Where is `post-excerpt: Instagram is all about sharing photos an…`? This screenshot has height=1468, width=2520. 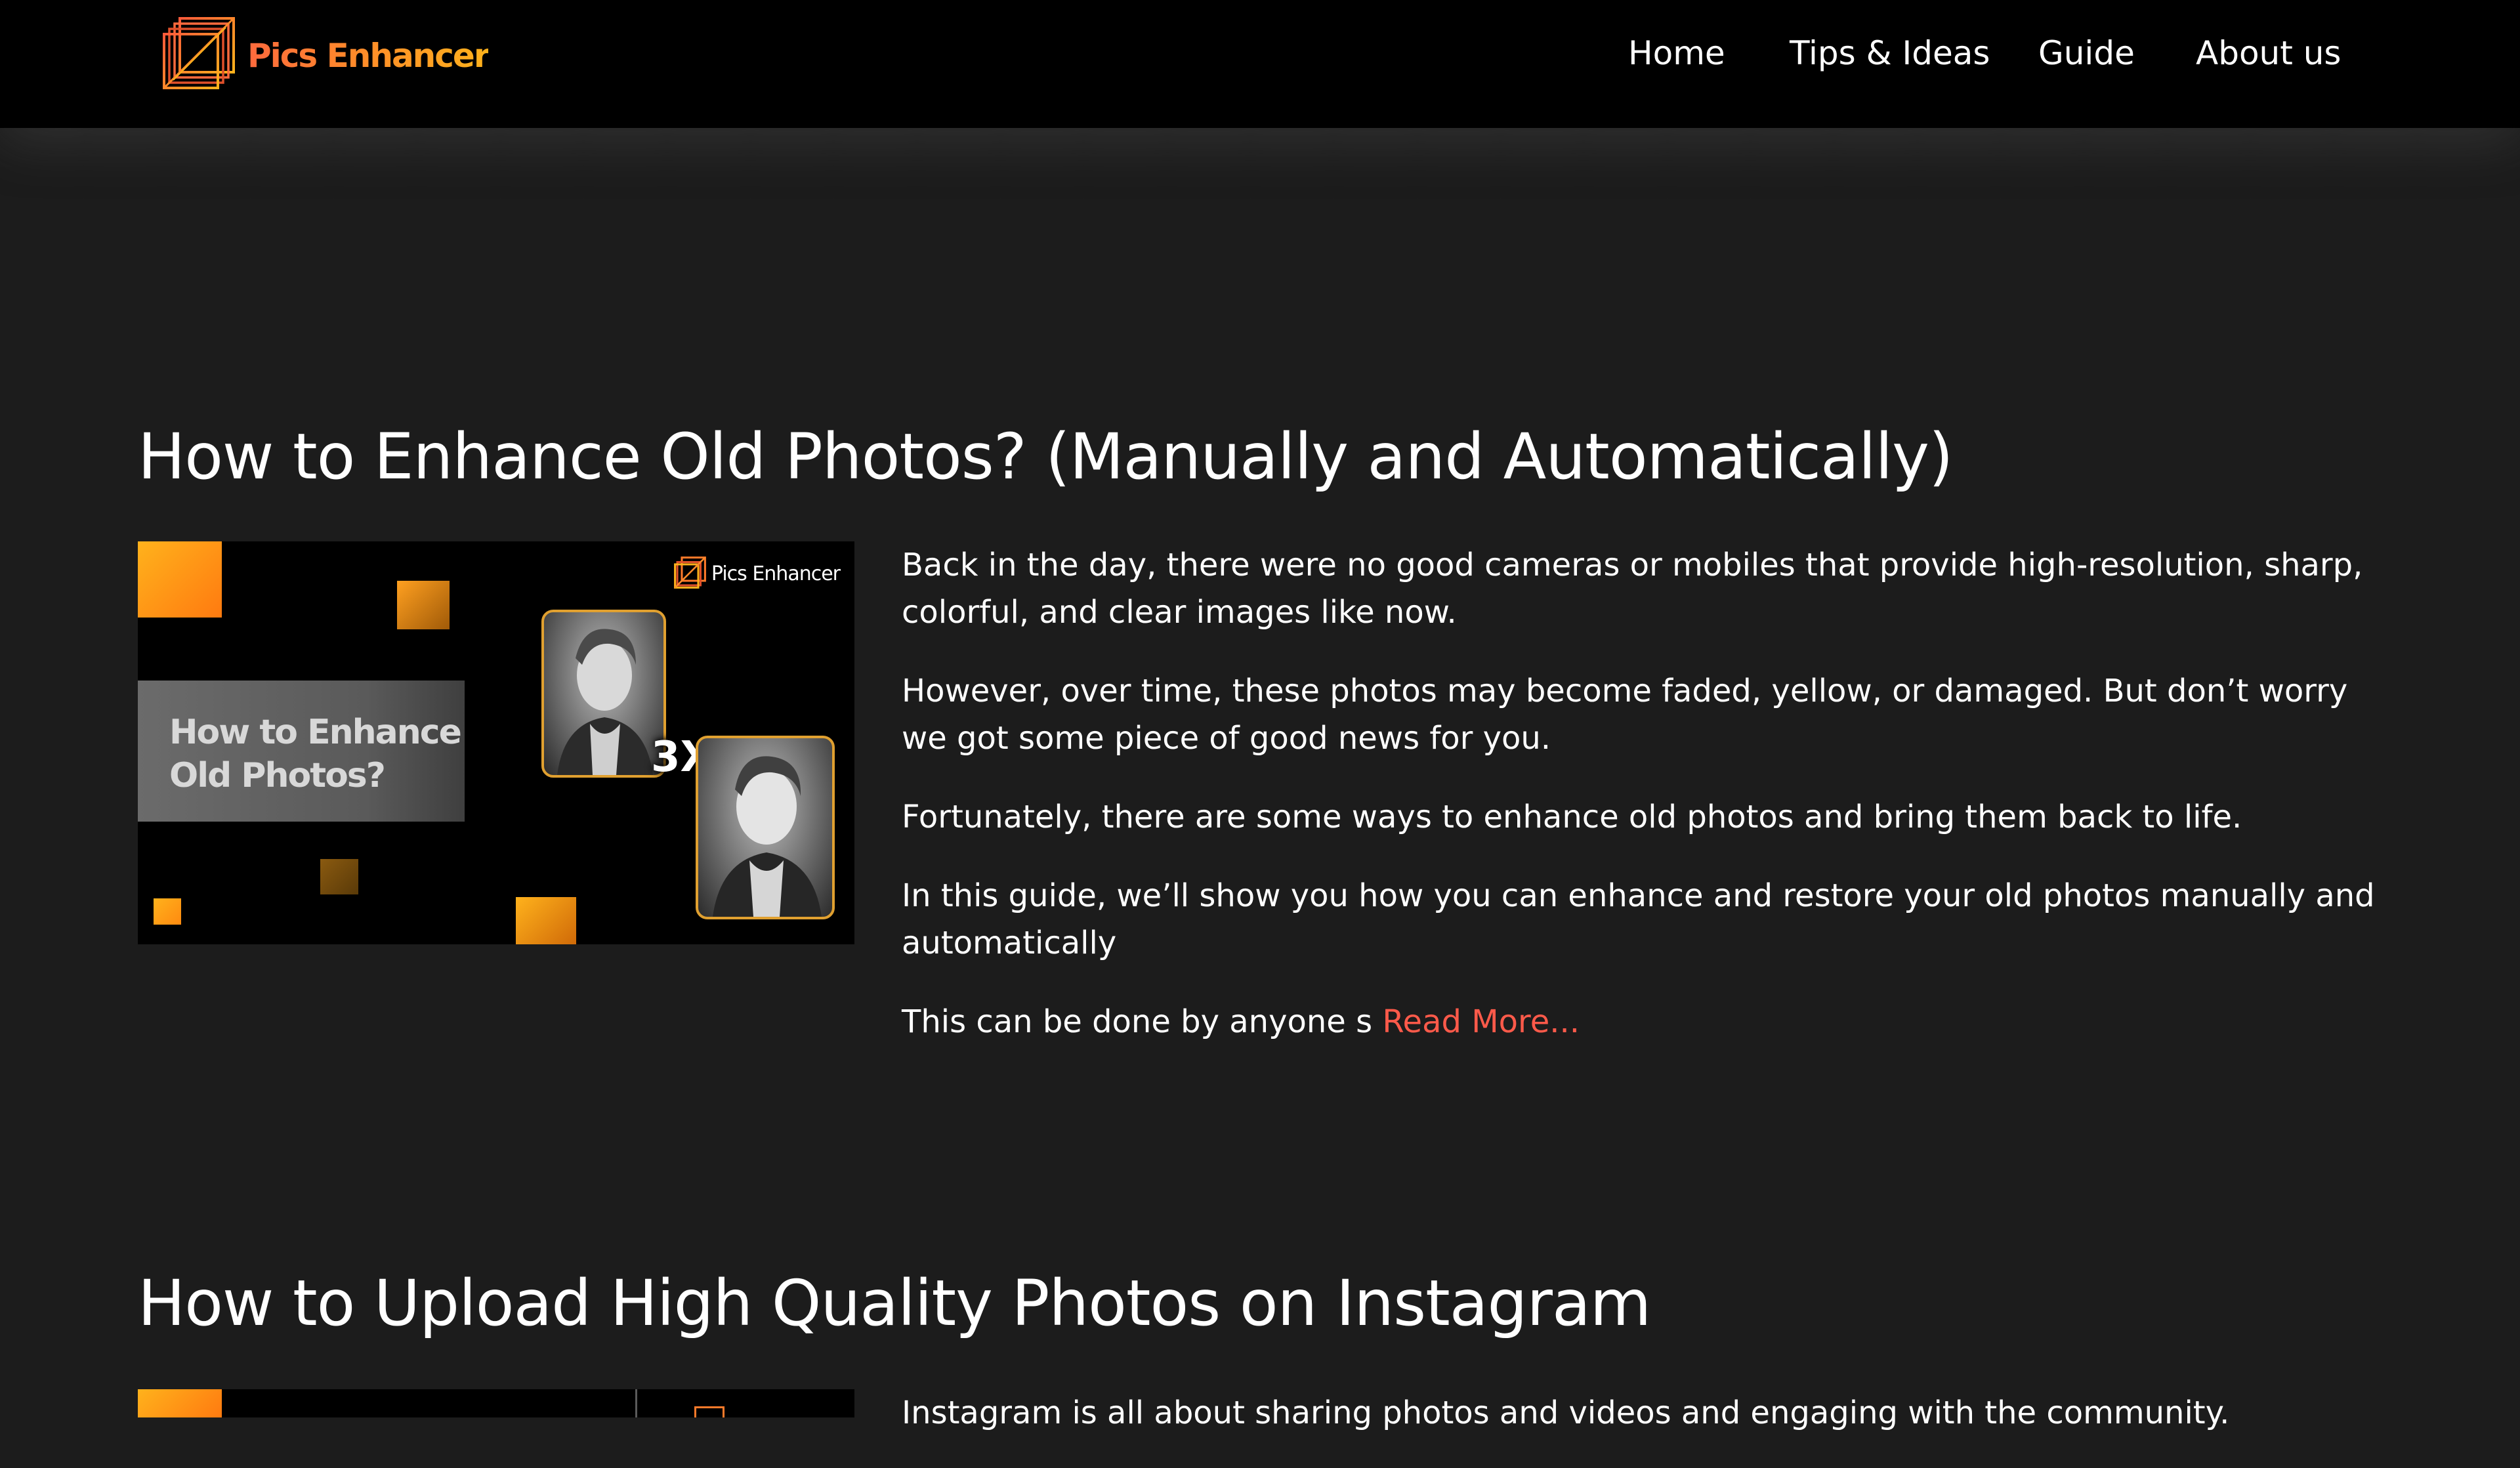 post-excerpt: Instagram is all about sharing photos an… is located at coordinates (1640, 1429).